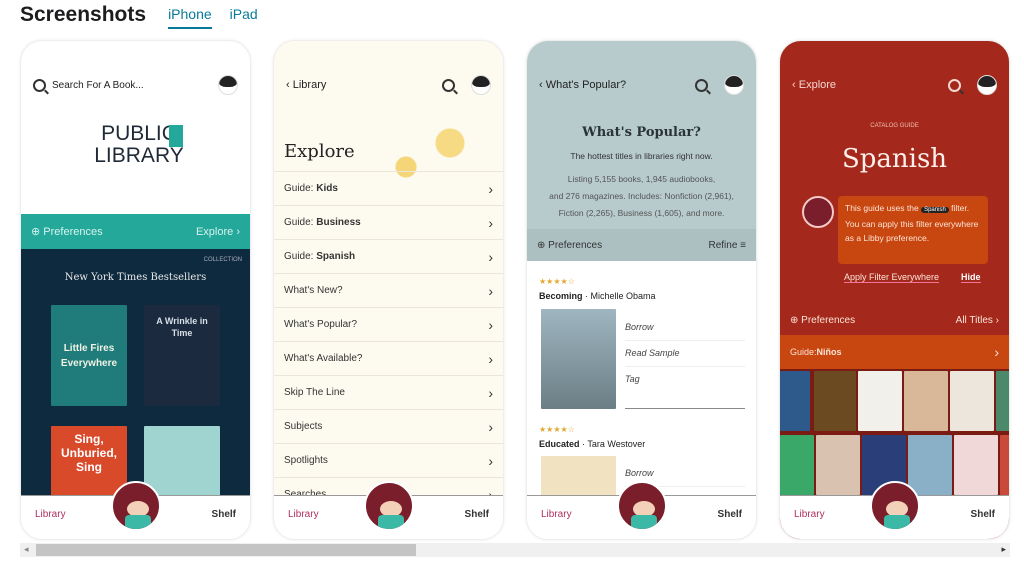 The width and height of the screenshot is (1024, 571). I want to click on explore-row: What's New? ›, so click(388, 290).